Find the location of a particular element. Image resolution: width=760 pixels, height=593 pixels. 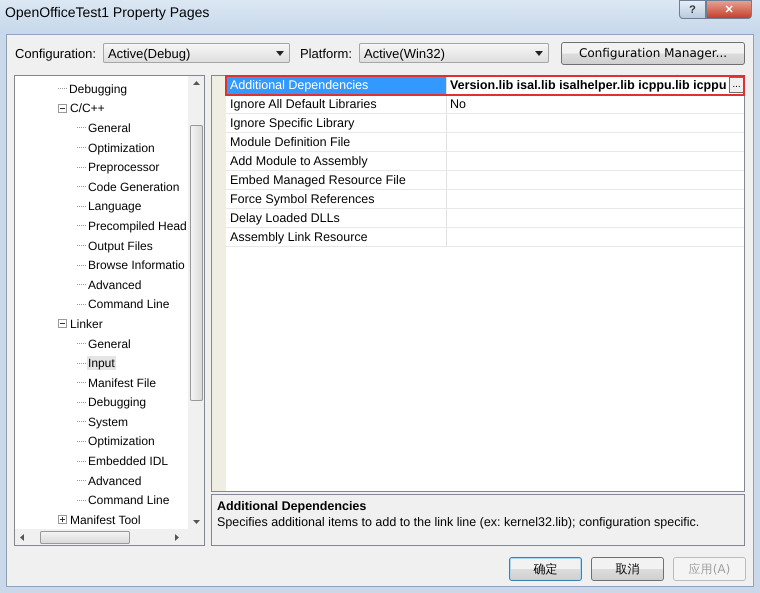

vertical-scrollbar is located at coordinates (196, 302).